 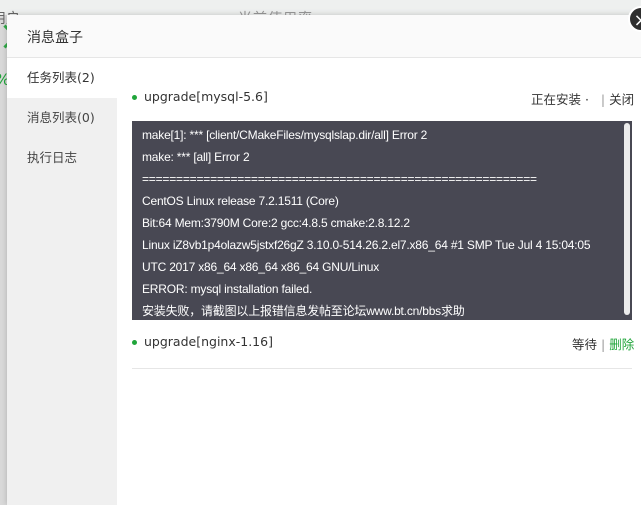 I want to click on sidebar-item-label: 任务列表(2), so click(x=61, y=77).